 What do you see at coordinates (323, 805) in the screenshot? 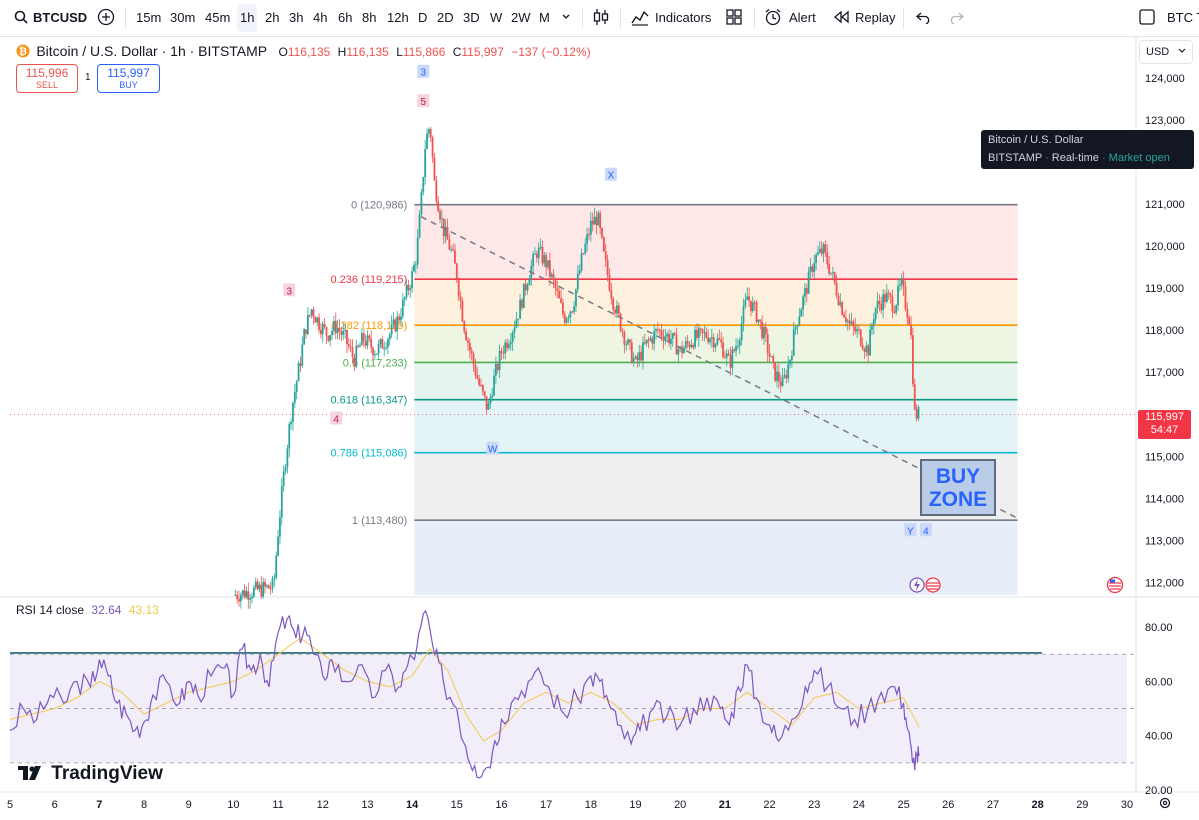
I see `time-tick-label: 12` at bounding box center [323, 805].